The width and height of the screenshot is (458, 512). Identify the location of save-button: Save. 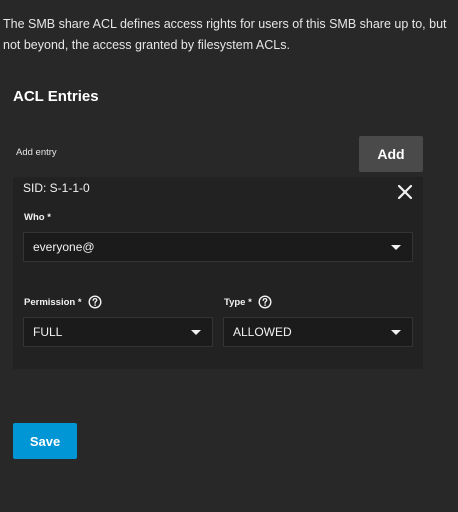
(45, 441).